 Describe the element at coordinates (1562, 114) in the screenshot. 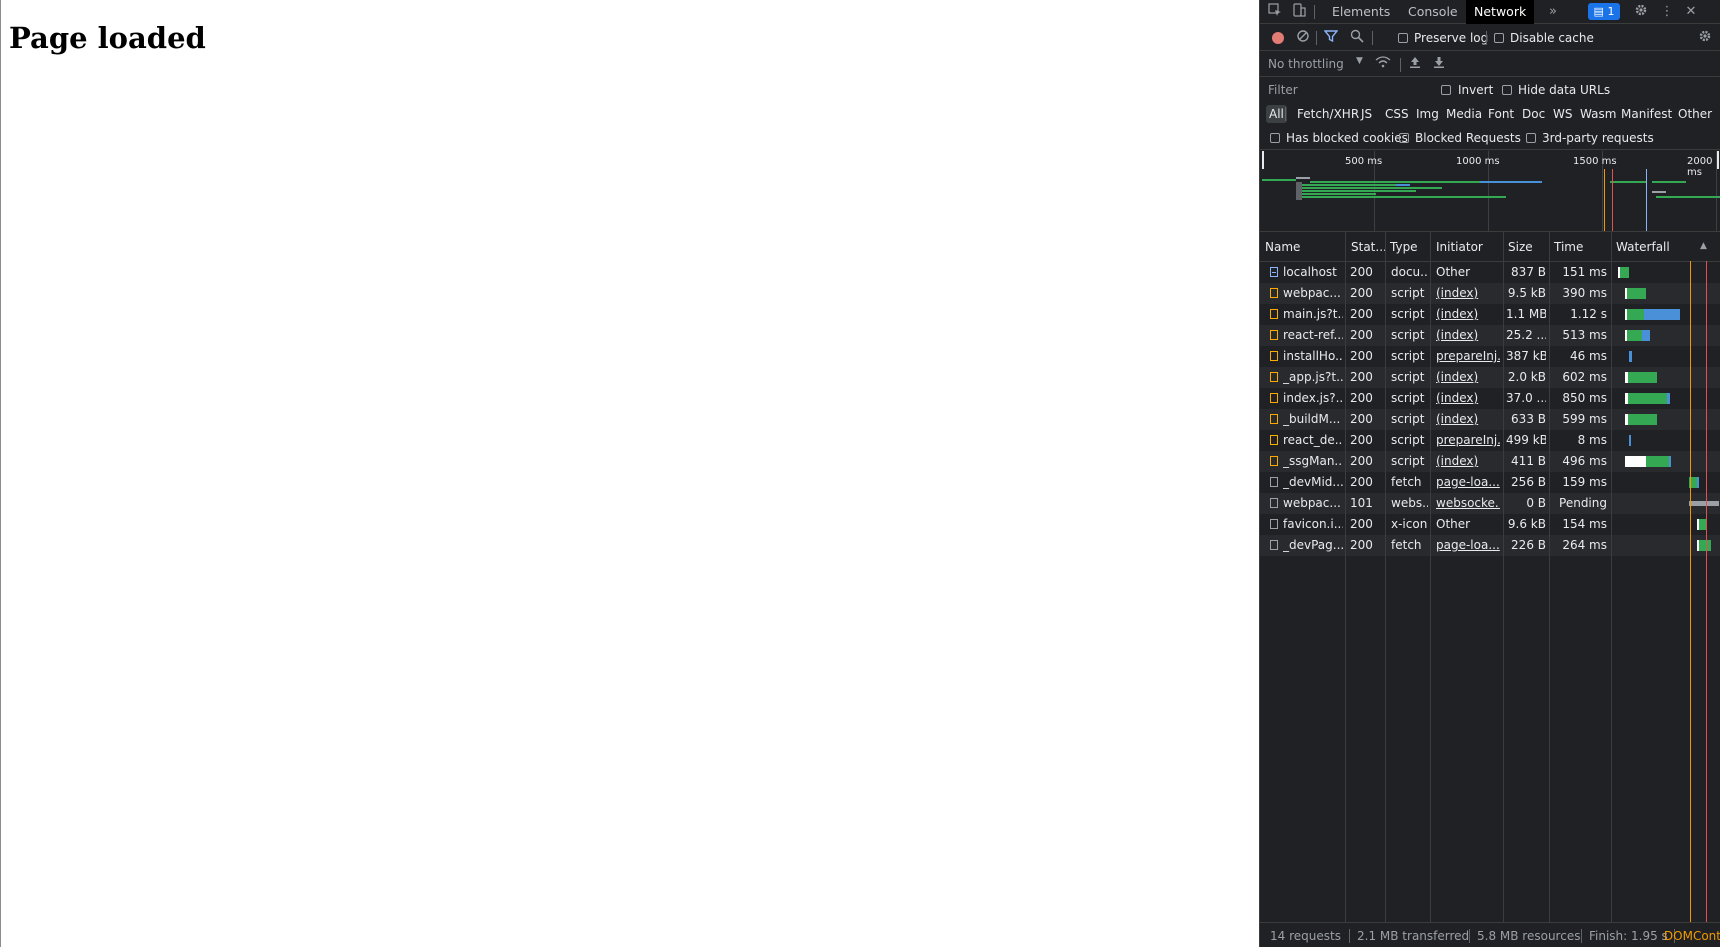

I see `type-filter-ws: WS` at that location.